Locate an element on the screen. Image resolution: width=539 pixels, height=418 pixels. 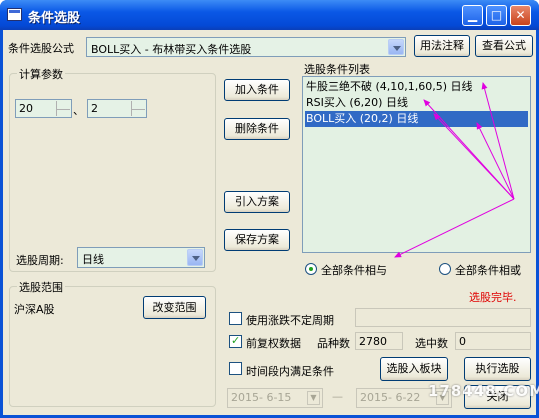
window-title: 条件选股 is located at coordinates (54, 18).